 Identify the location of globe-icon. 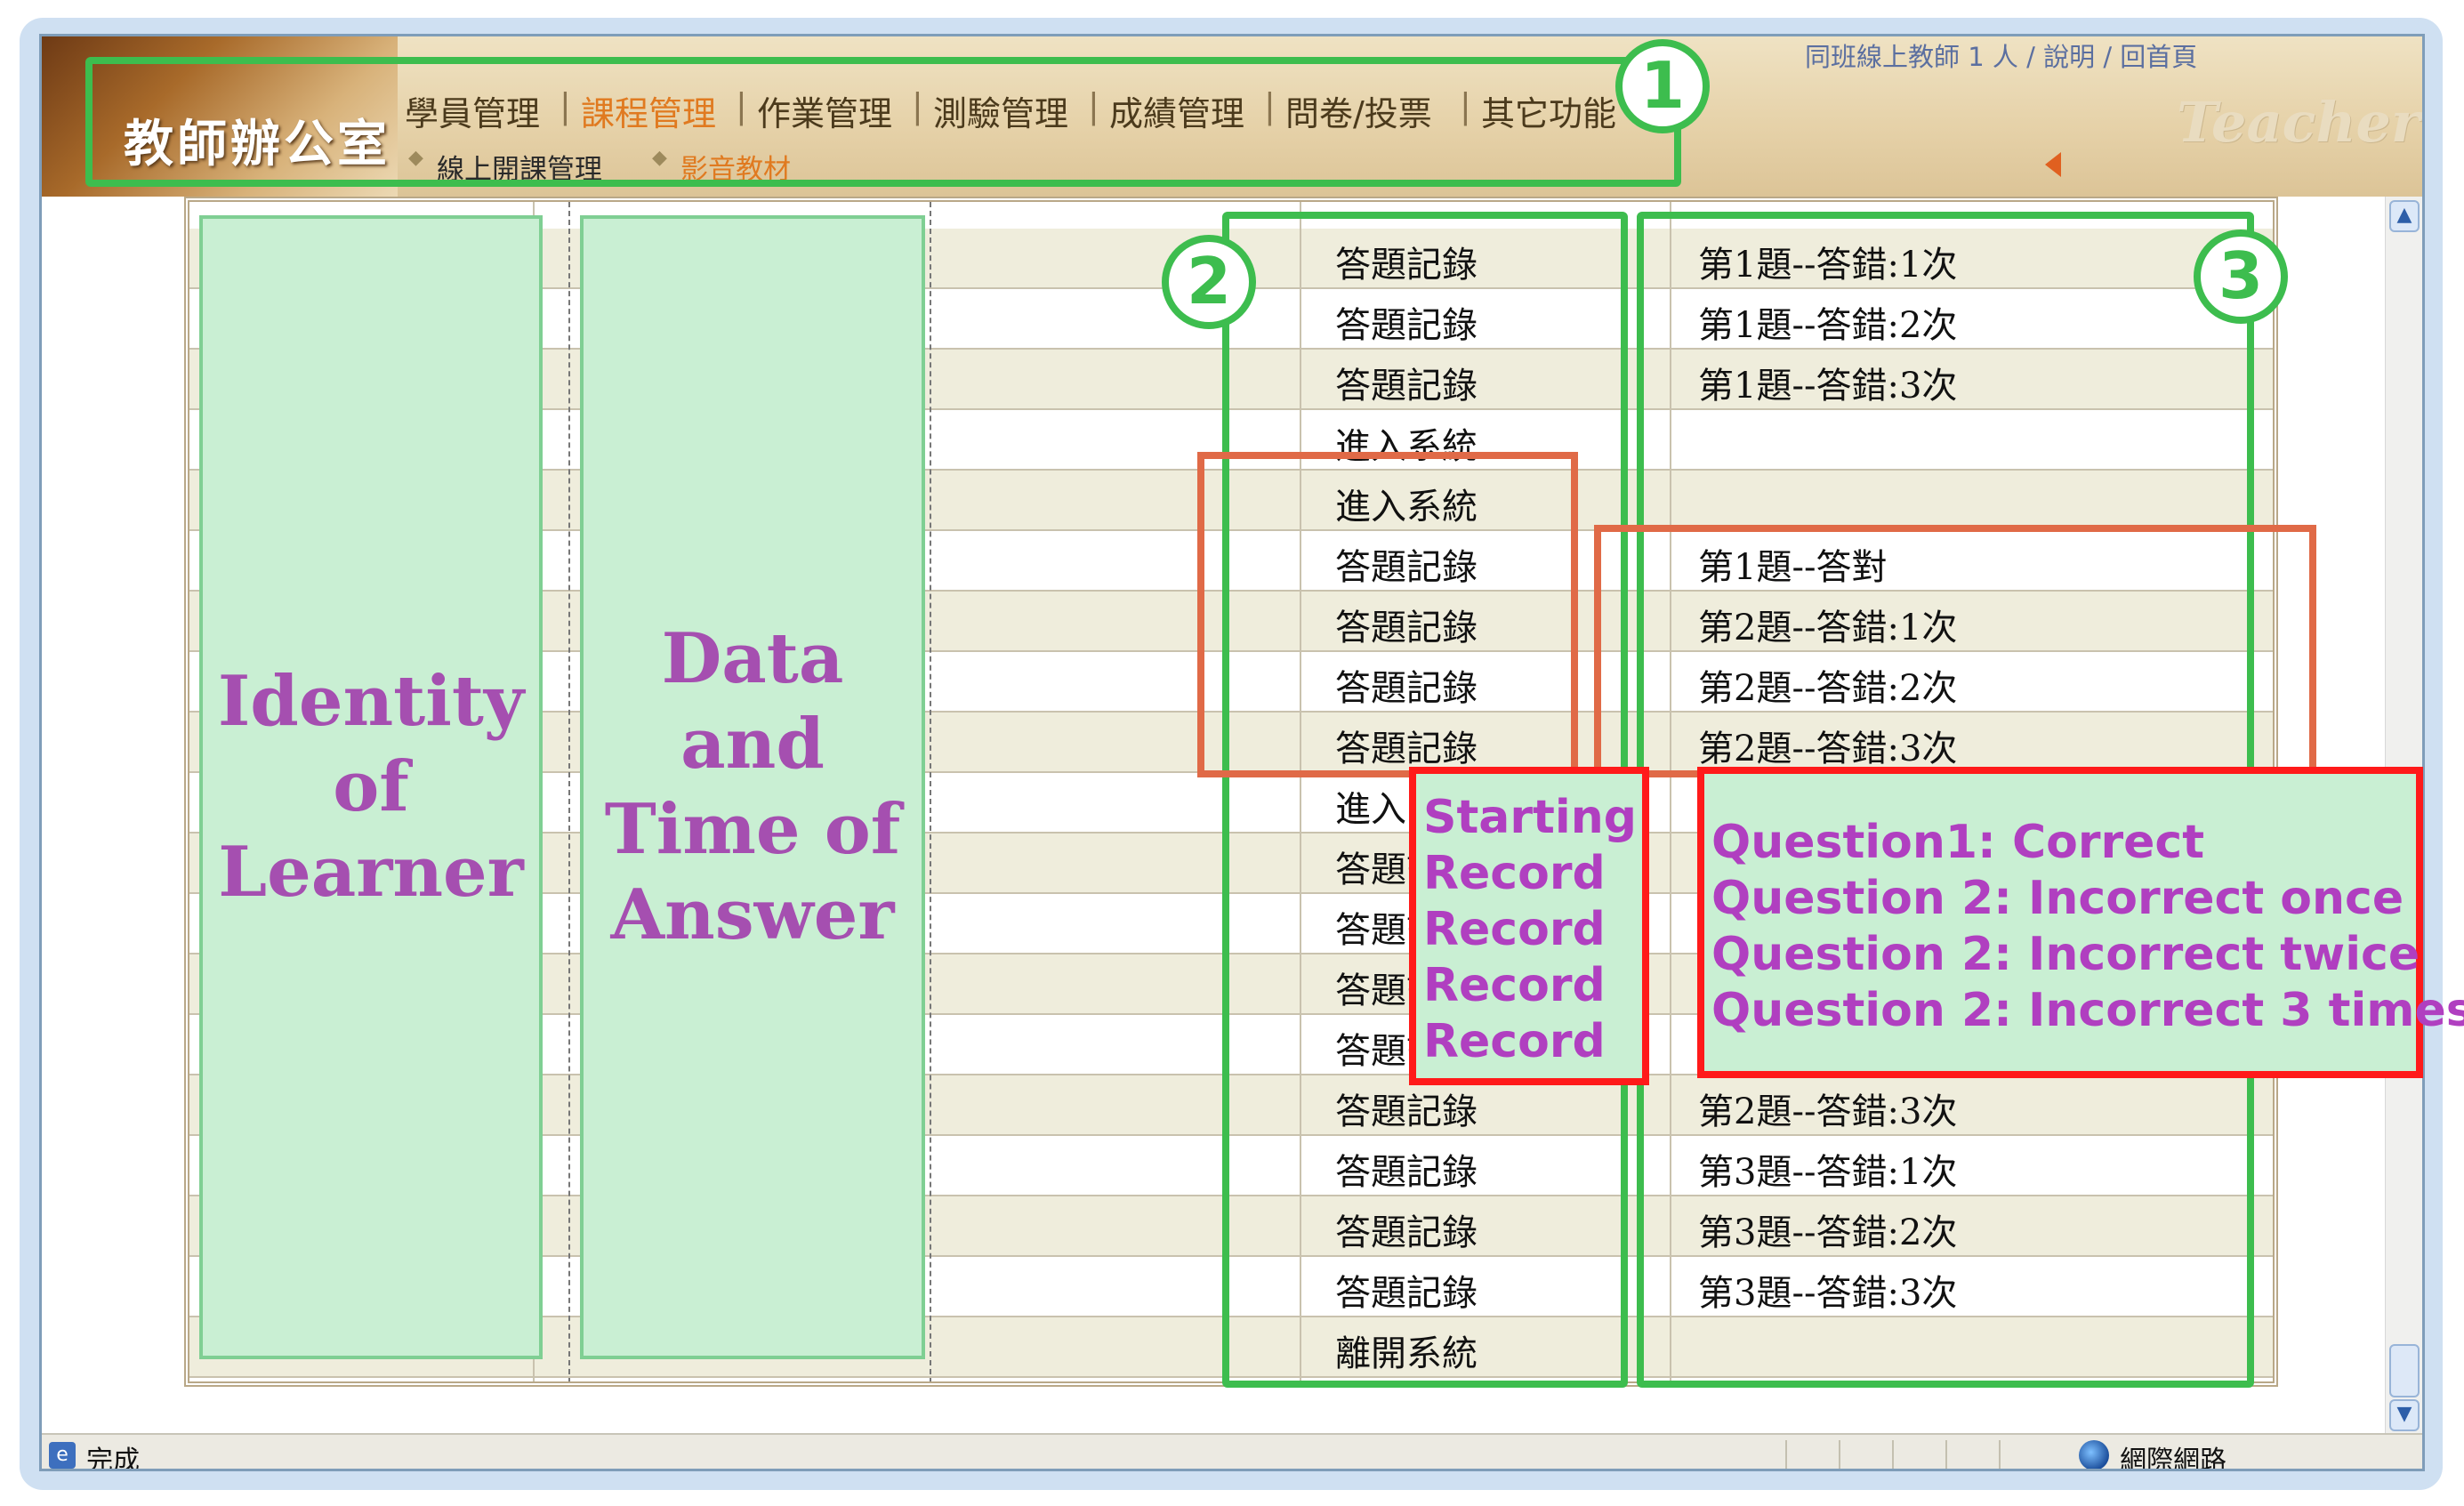
(2094, 1454).